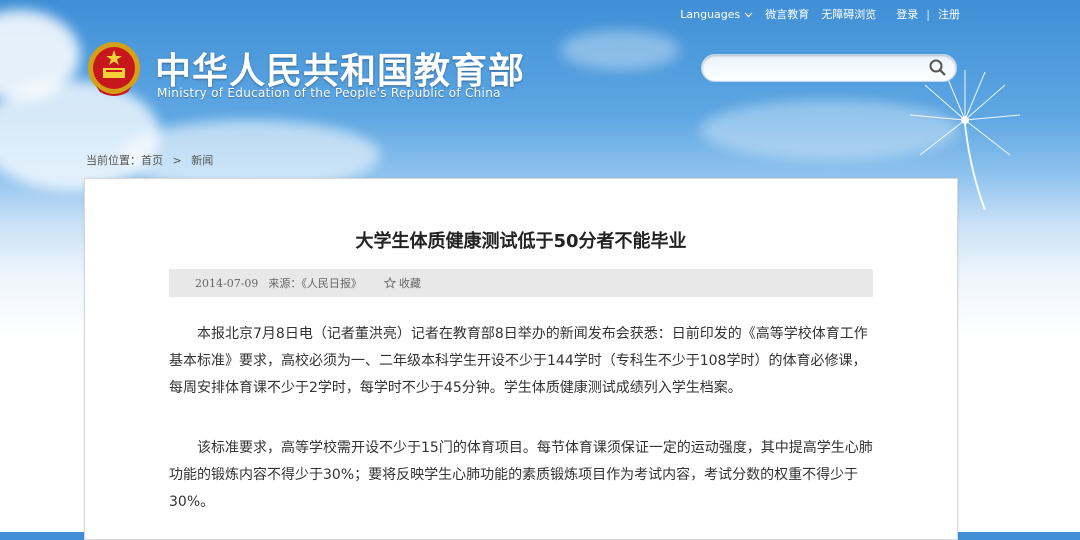 The width and height of the screenshot is (1080, 540). I want to click on languages-link: Languages, so click(710, 14).